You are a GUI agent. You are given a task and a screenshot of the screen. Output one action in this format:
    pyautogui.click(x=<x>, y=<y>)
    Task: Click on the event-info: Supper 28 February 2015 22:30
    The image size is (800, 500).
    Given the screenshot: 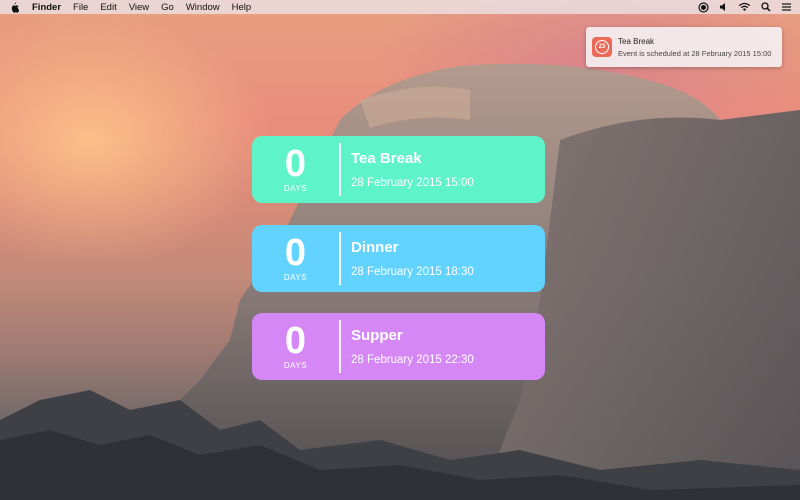 What is the action you would take?
    pyautogui.click(x=407, y=346)
    